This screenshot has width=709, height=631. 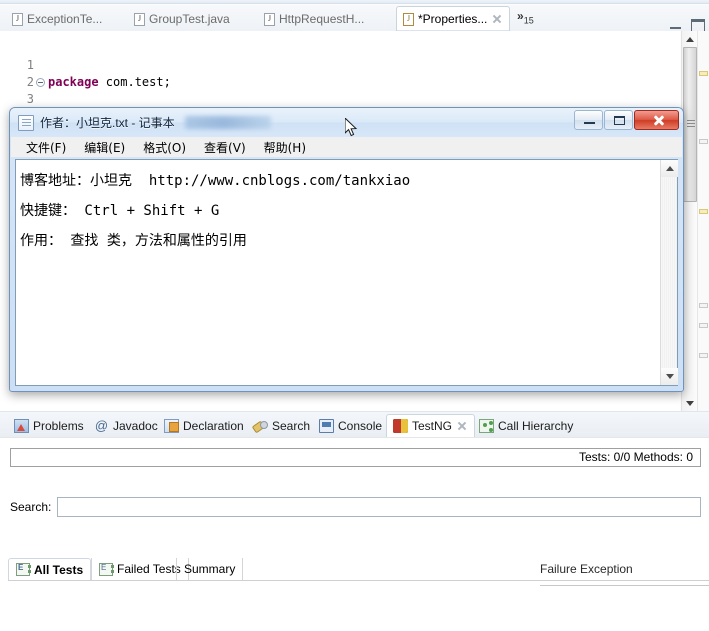 I want to click on maximize-icon, so click(x=697, y=26).